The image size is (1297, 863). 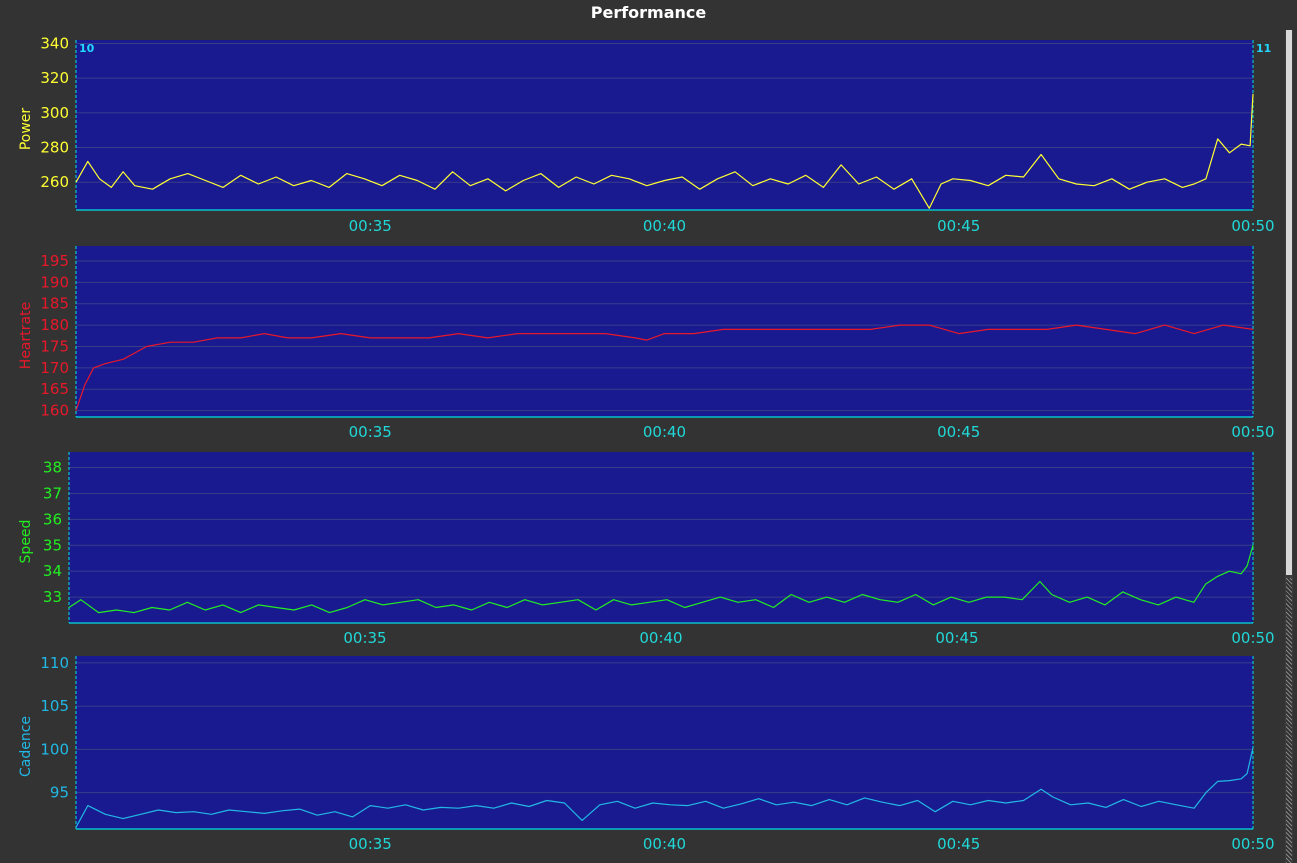 I want to click on heartrate-y-tick-label: 180, so click(x=54, y=325).